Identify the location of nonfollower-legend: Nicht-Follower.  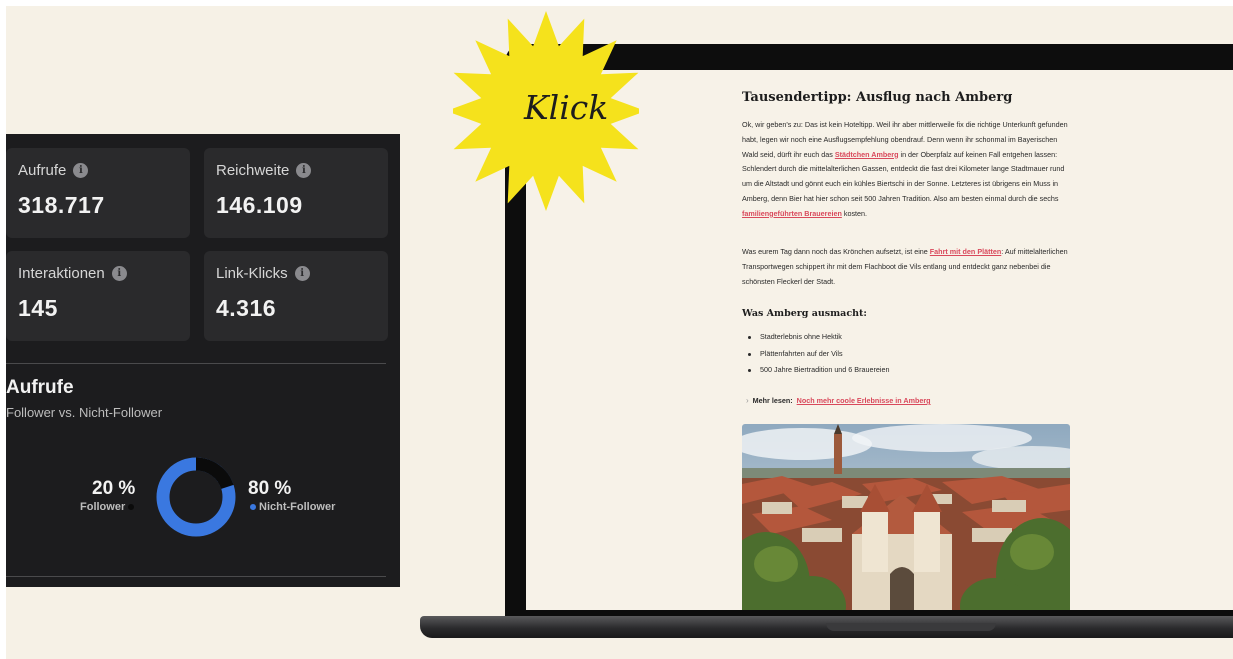
(292, 507).